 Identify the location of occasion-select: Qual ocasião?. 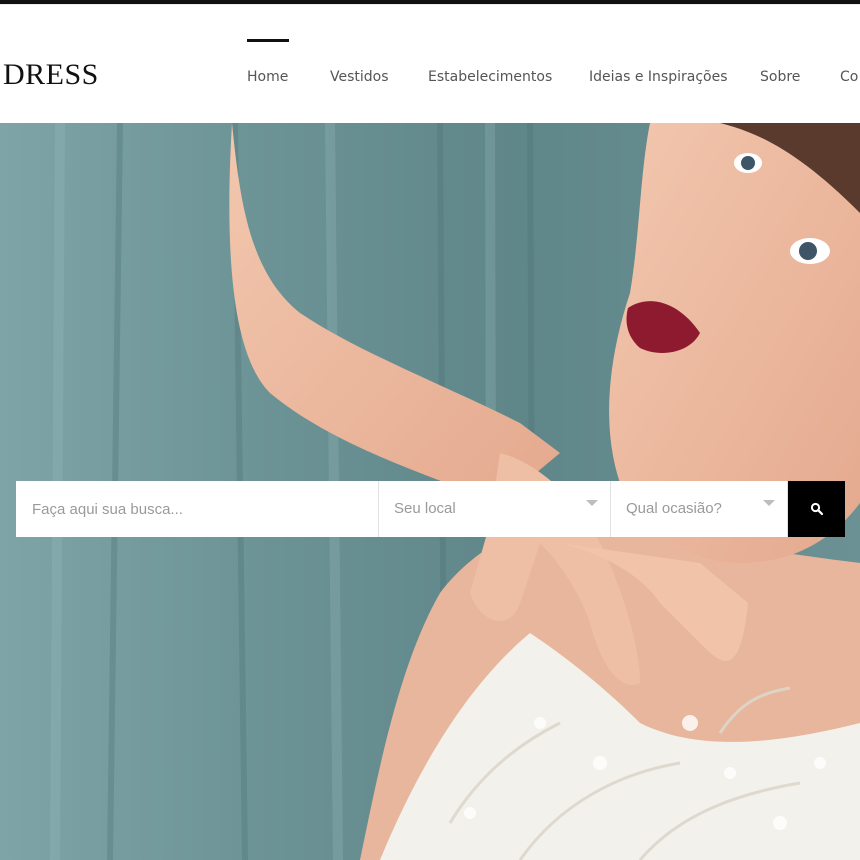
(699, 509).